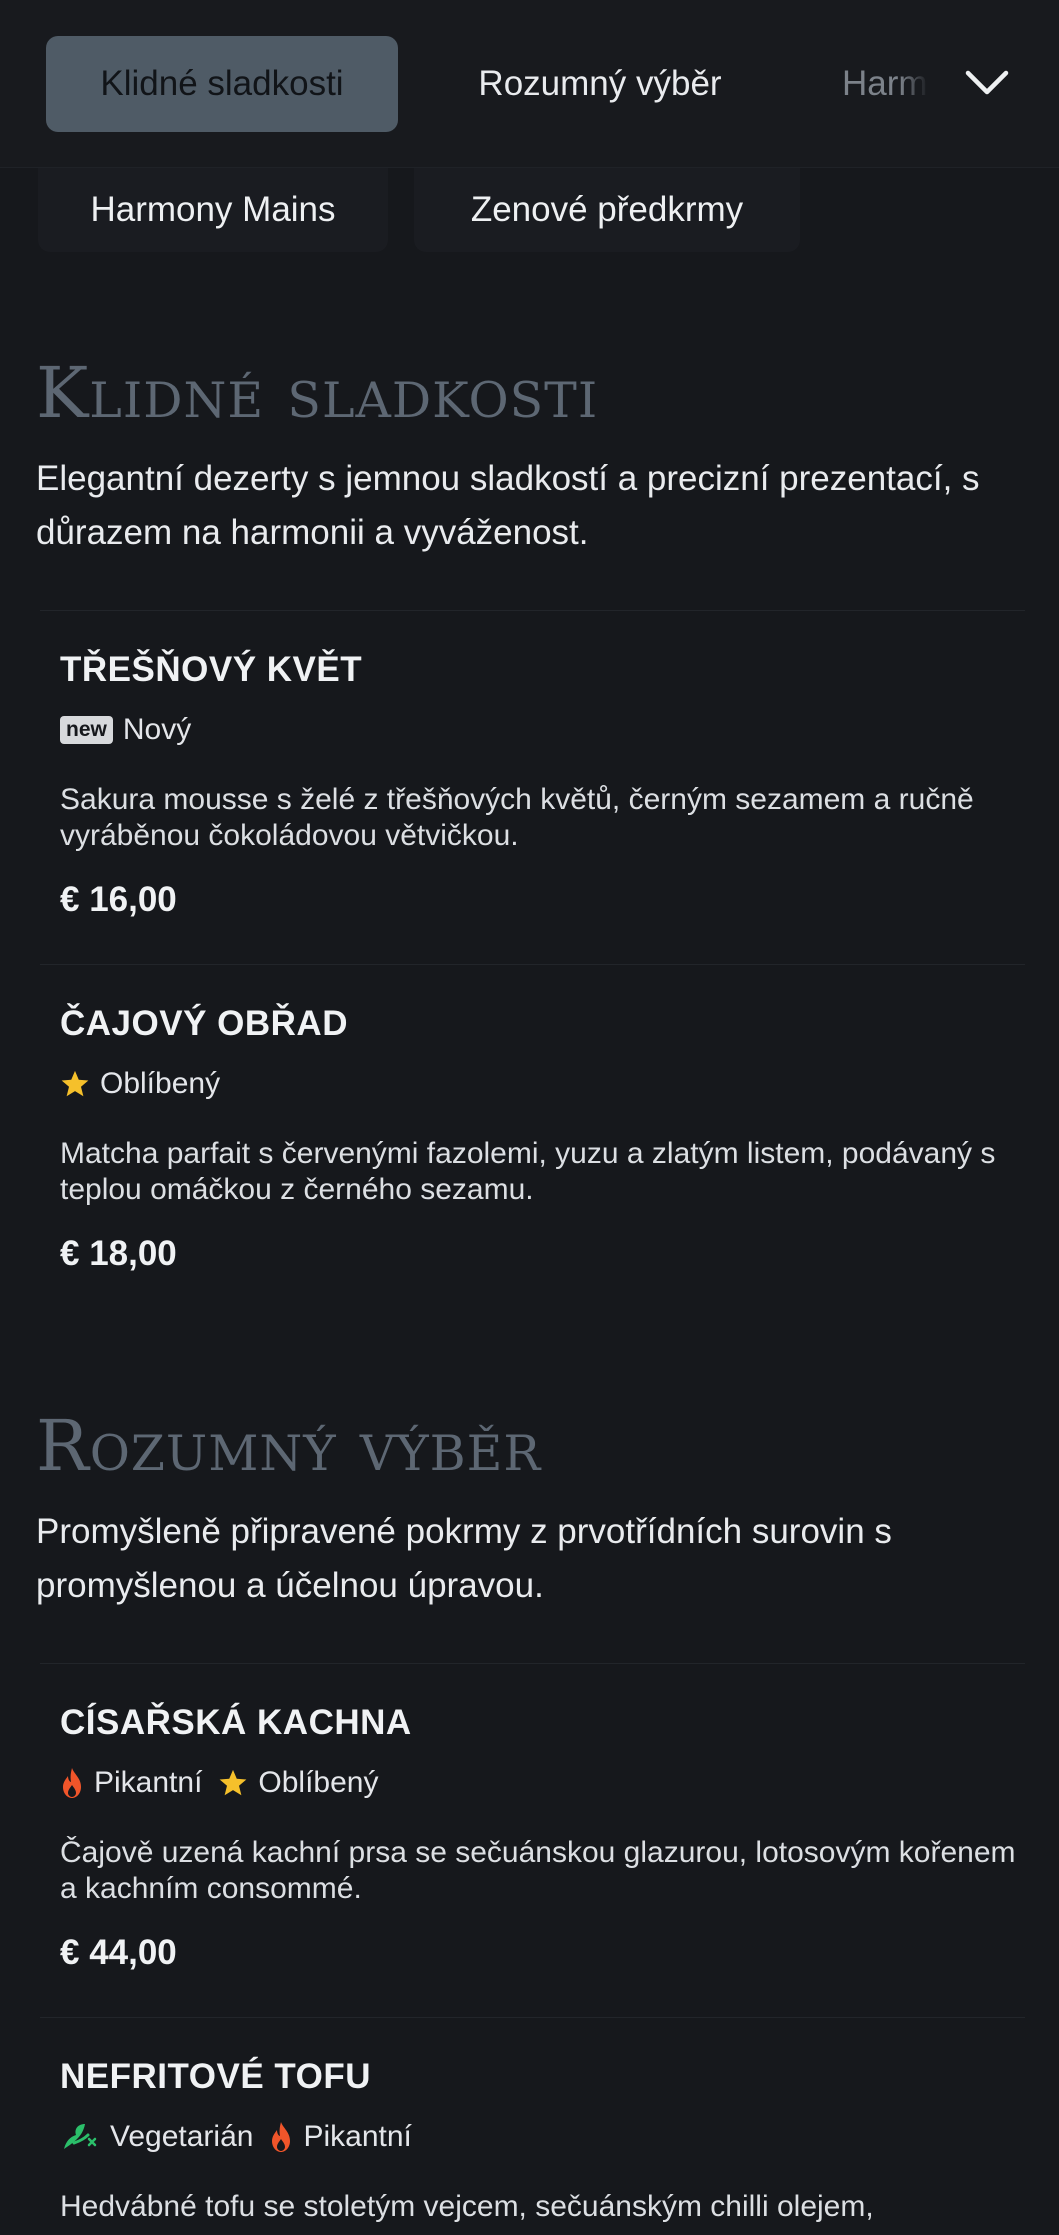 The height and width of the screenshot is (2235, 1059). What do you see at coordinates (80, 2137) in the screenshot?
I see `leaf-icon` at bounding box center [80, 2137].